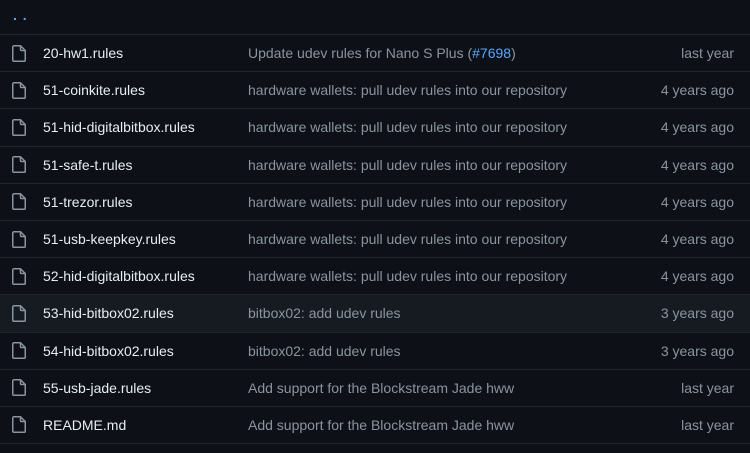 This screenshot has height=453, width=750. Describe the element at coordinates (513, 53) in the screenshot. I see `commit-message-suffix: )` at that location.